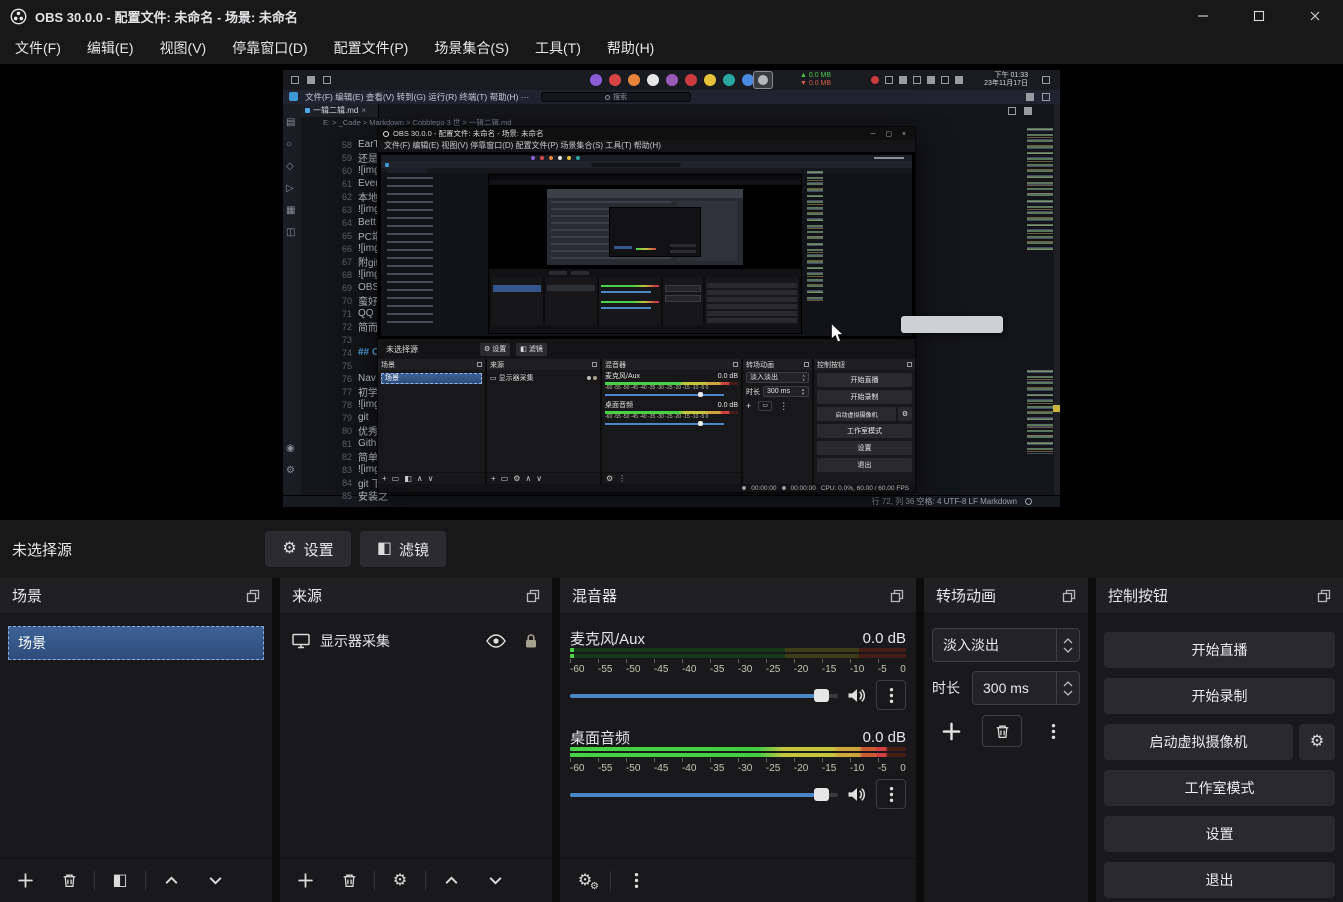 Image resolution: width=1343 pixels, height=902 pixels. What do you see at coordinates (269, 48) in the screenshot?
I see `menu-item: 停靠窗口(D)` at bounding box center [269, 48].